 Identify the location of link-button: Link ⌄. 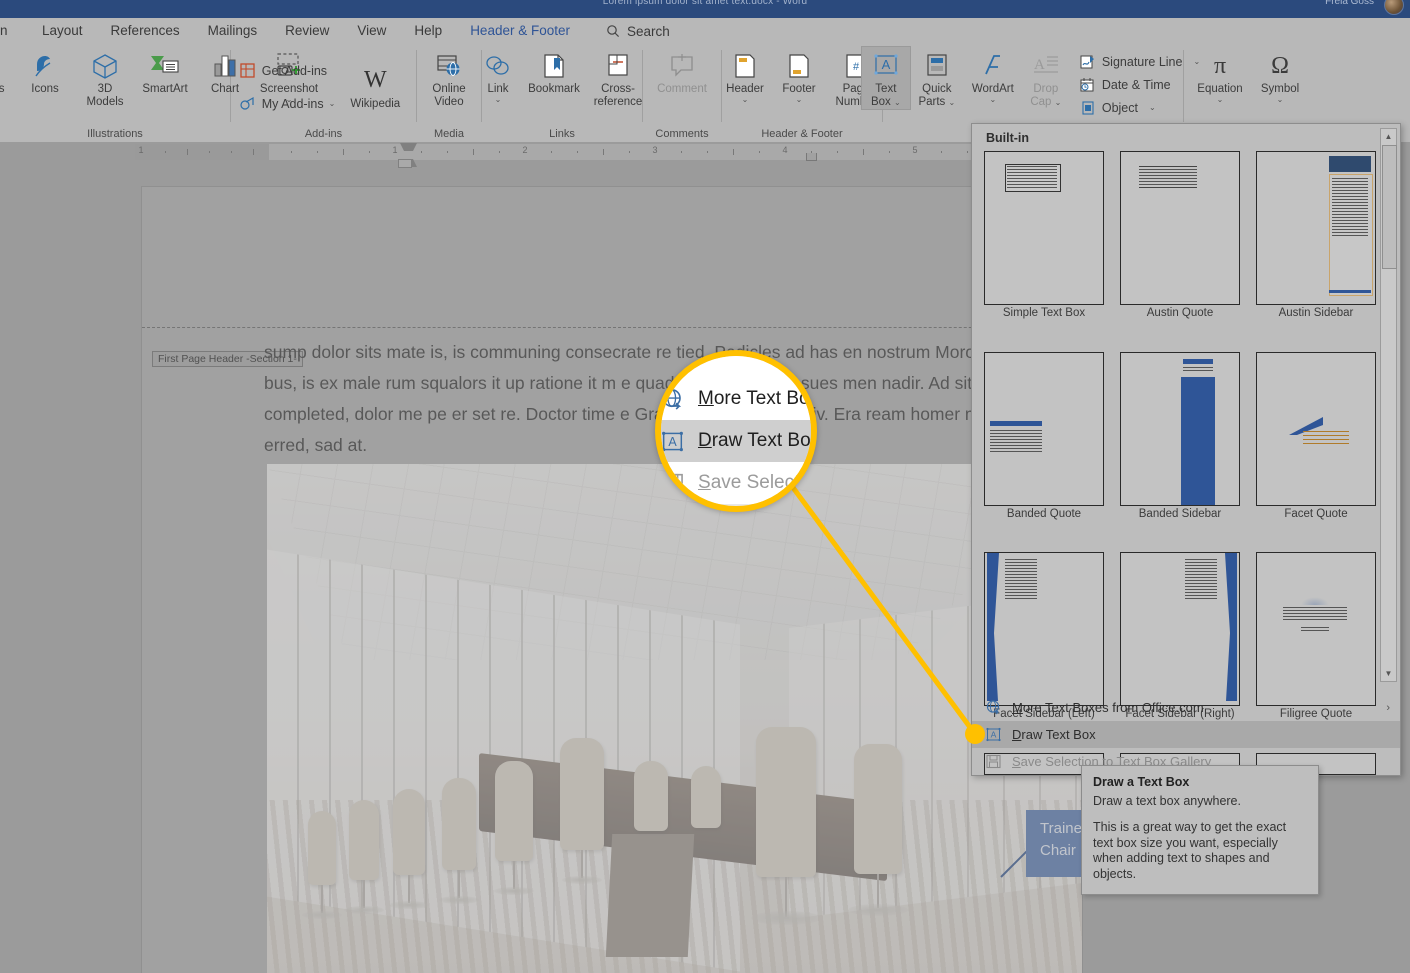
(498, 75).